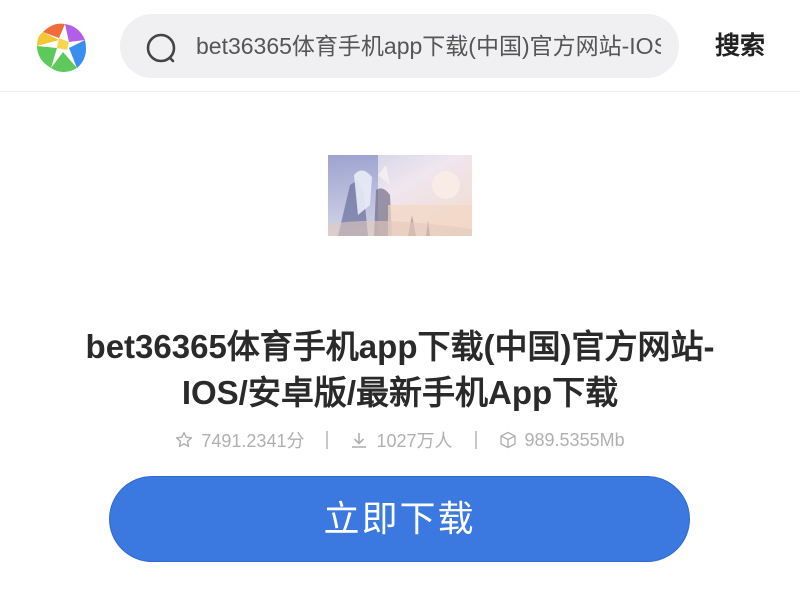  I want to click on app-title-line-2: IOS/安卓版/最新手机App下载, so click(400, 392).